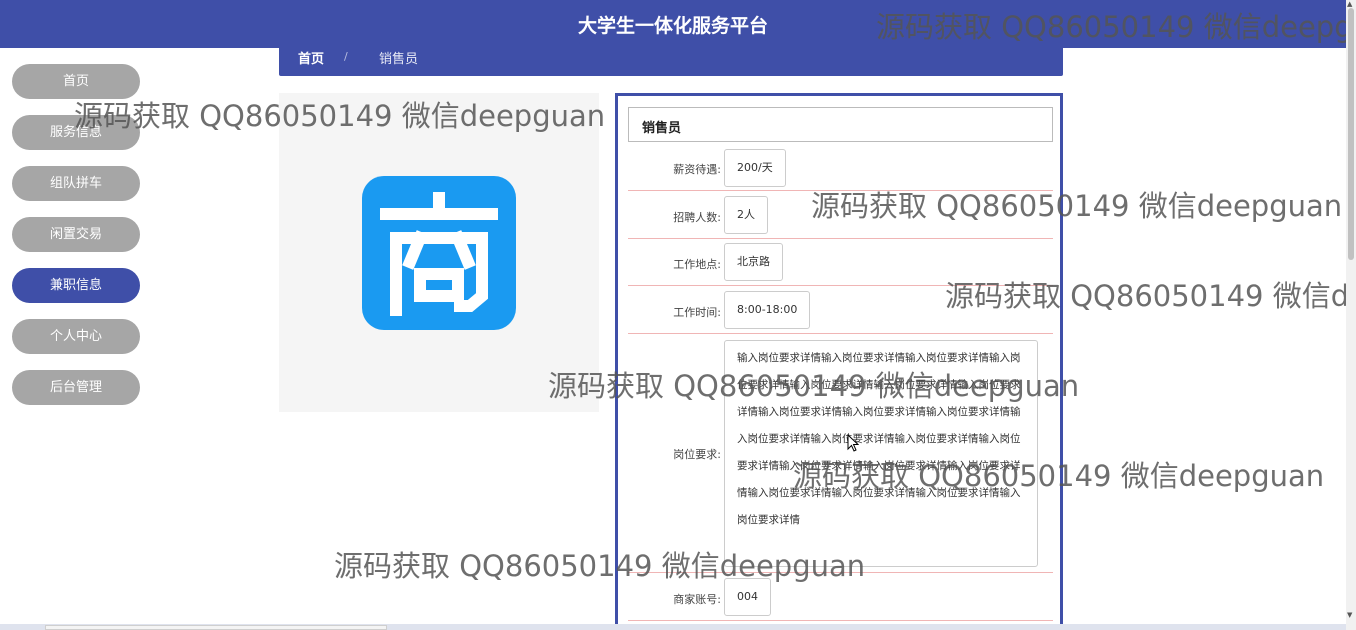  Describe the element at coordinates (697, 217) in the screenshot. I see `headcount-label: 招聘人数:` at that location.